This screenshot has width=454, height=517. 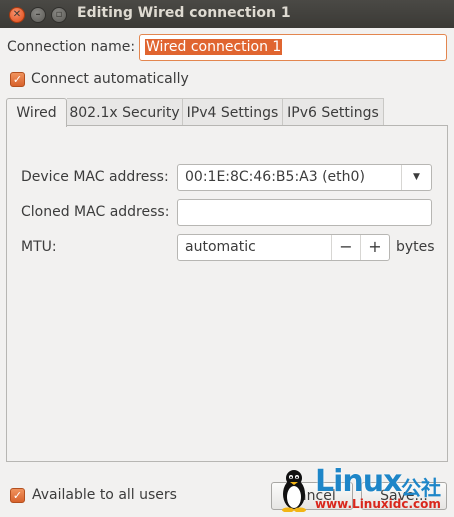 What do you see at coordinates (214, 47) in the screenshot?
I see `connection-name-value: Wired connection 1` at bounding box center [214, 47].